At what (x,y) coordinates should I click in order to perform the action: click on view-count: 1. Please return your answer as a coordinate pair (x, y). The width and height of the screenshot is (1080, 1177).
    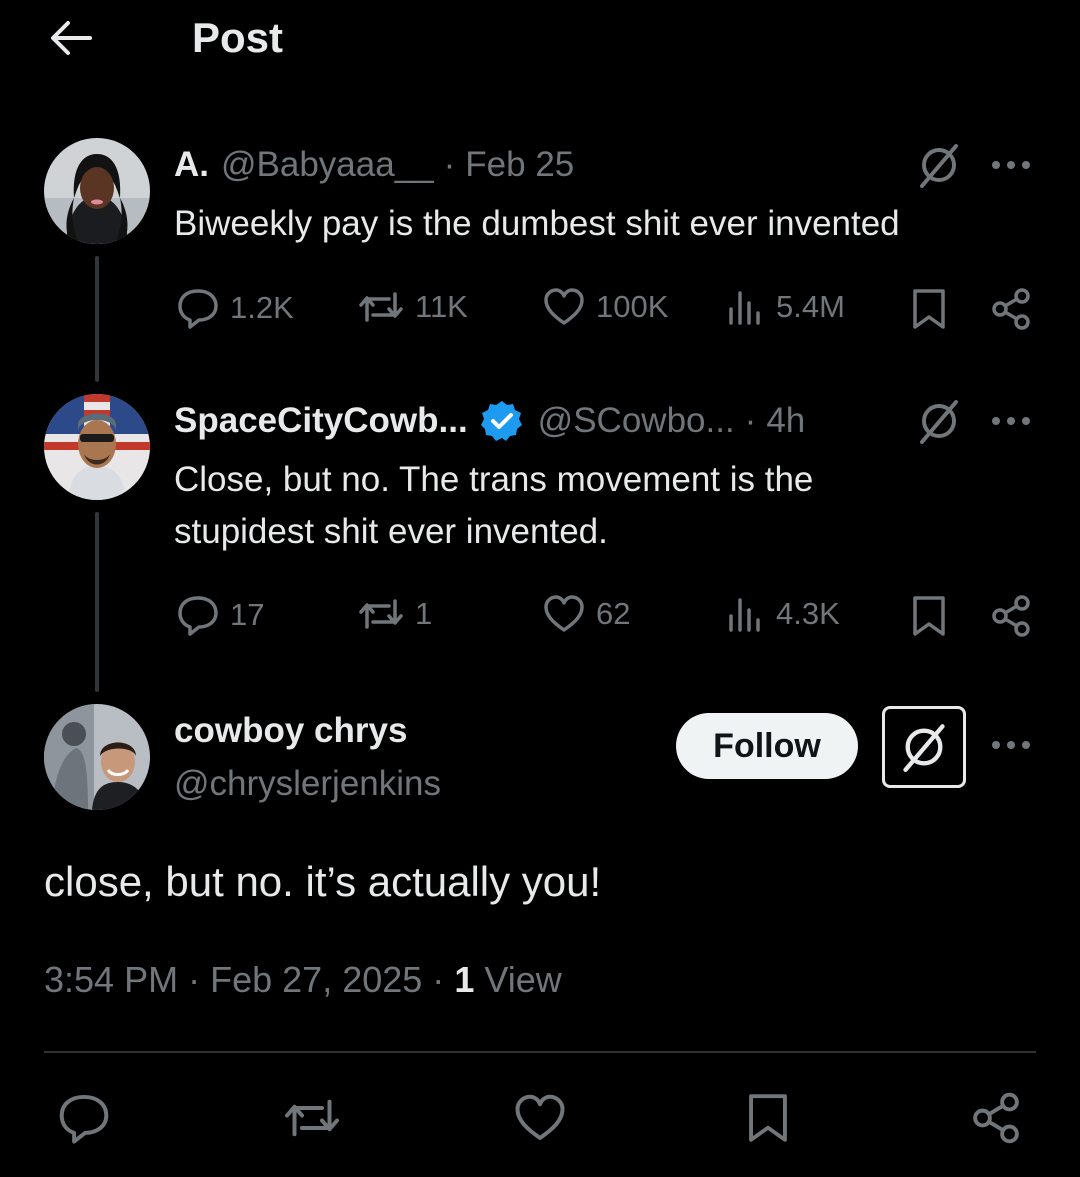
    Looking at the image, I should click on (464, 979).